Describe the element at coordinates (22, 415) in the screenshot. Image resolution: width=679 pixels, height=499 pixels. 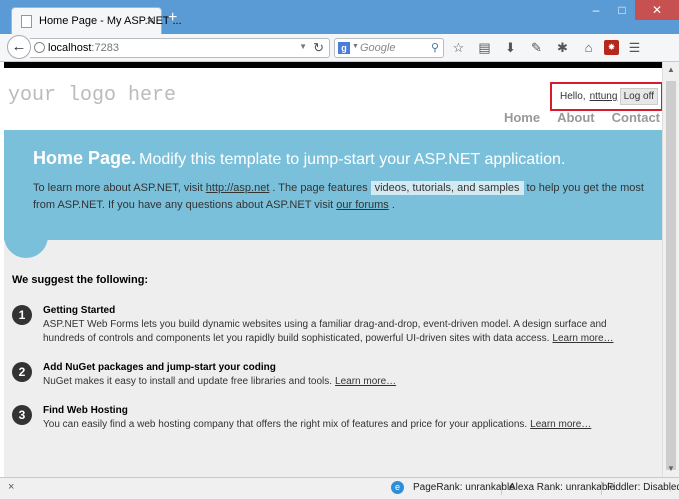
I see `step-number: 3` at that location.